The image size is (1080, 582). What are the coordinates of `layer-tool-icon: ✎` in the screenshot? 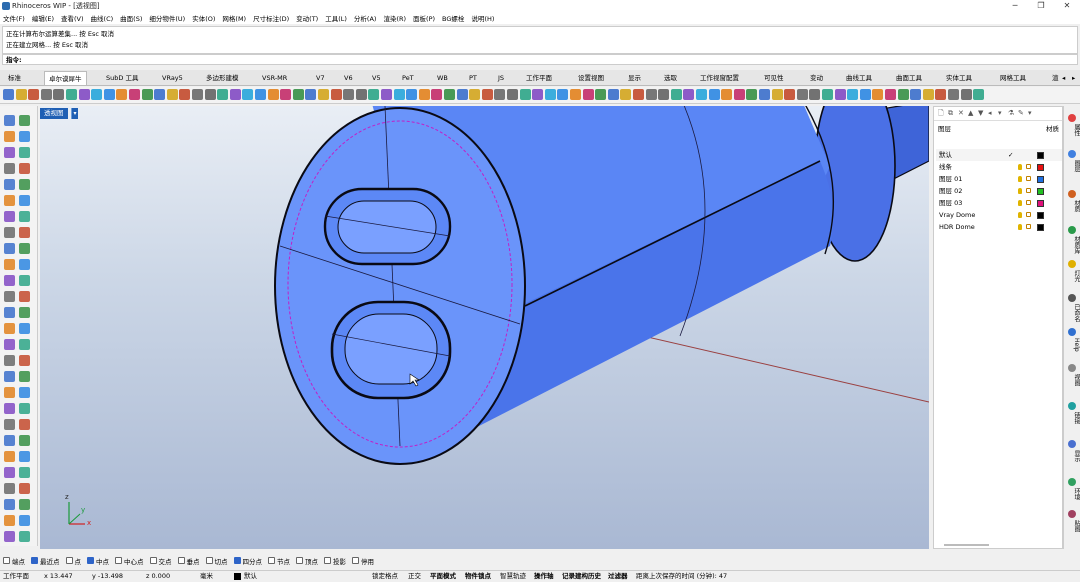 It's located at (1021, 113).